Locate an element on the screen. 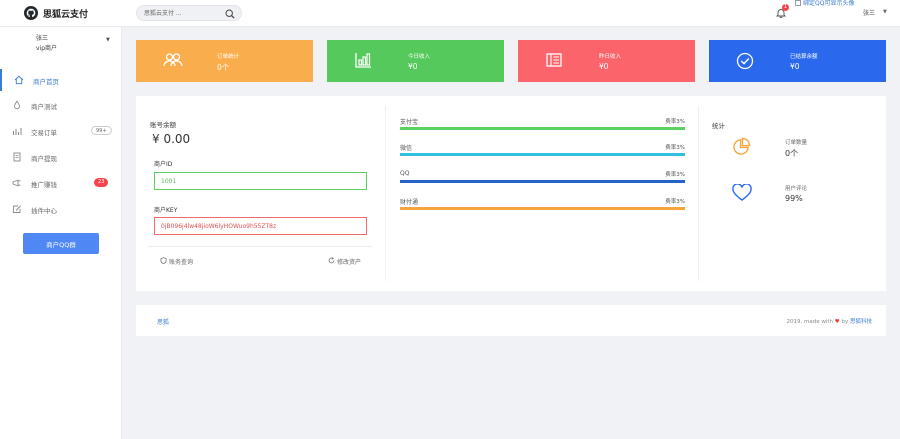 This screenshot has height=439, width=900. channel-name: 财付通 is located at coordinates (409, 202).